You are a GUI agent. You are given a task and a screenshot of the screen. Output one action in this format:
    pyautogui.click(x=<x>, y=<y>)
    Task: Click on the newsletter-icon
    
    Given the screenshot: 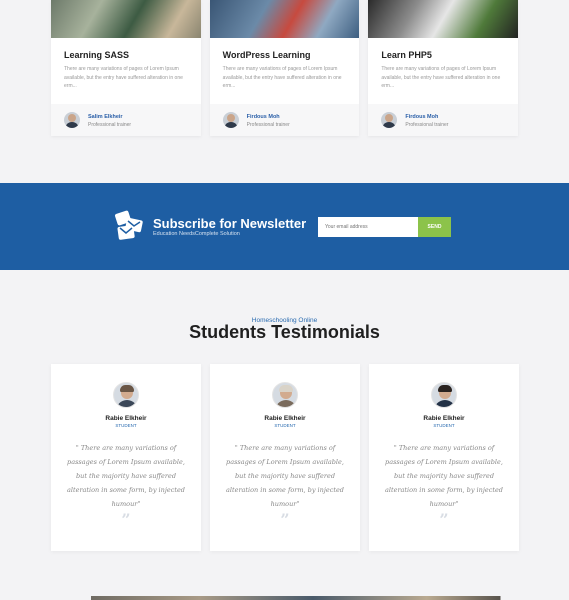 What is the action you would take?
    pyautogui.click(x=129, y=225)
    